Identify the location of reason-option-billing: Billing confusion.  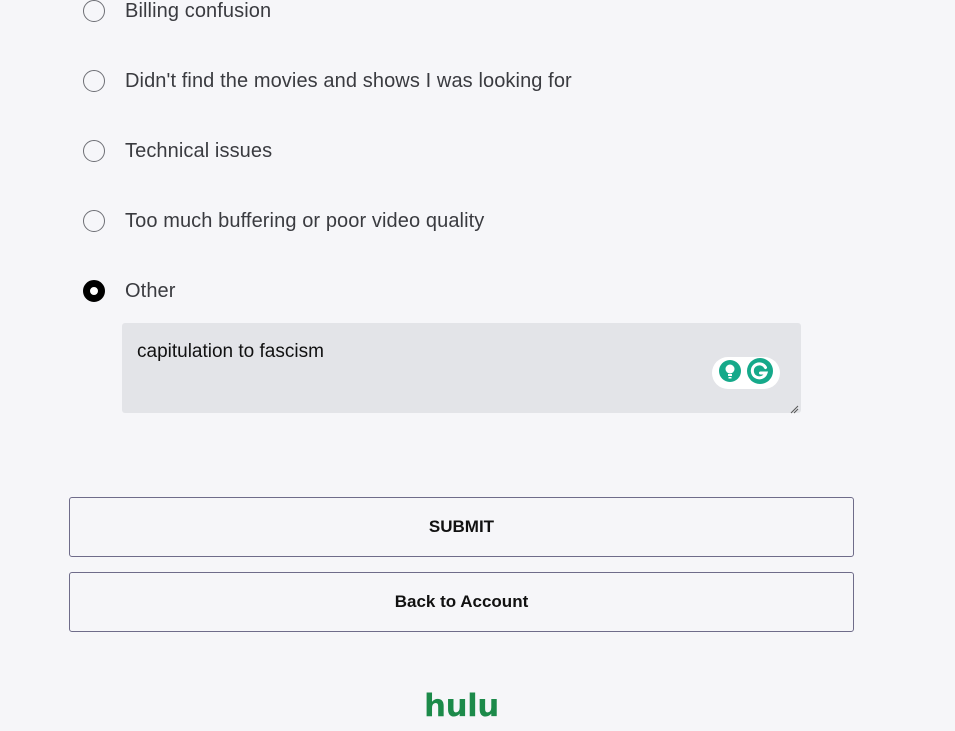
(177, 12).